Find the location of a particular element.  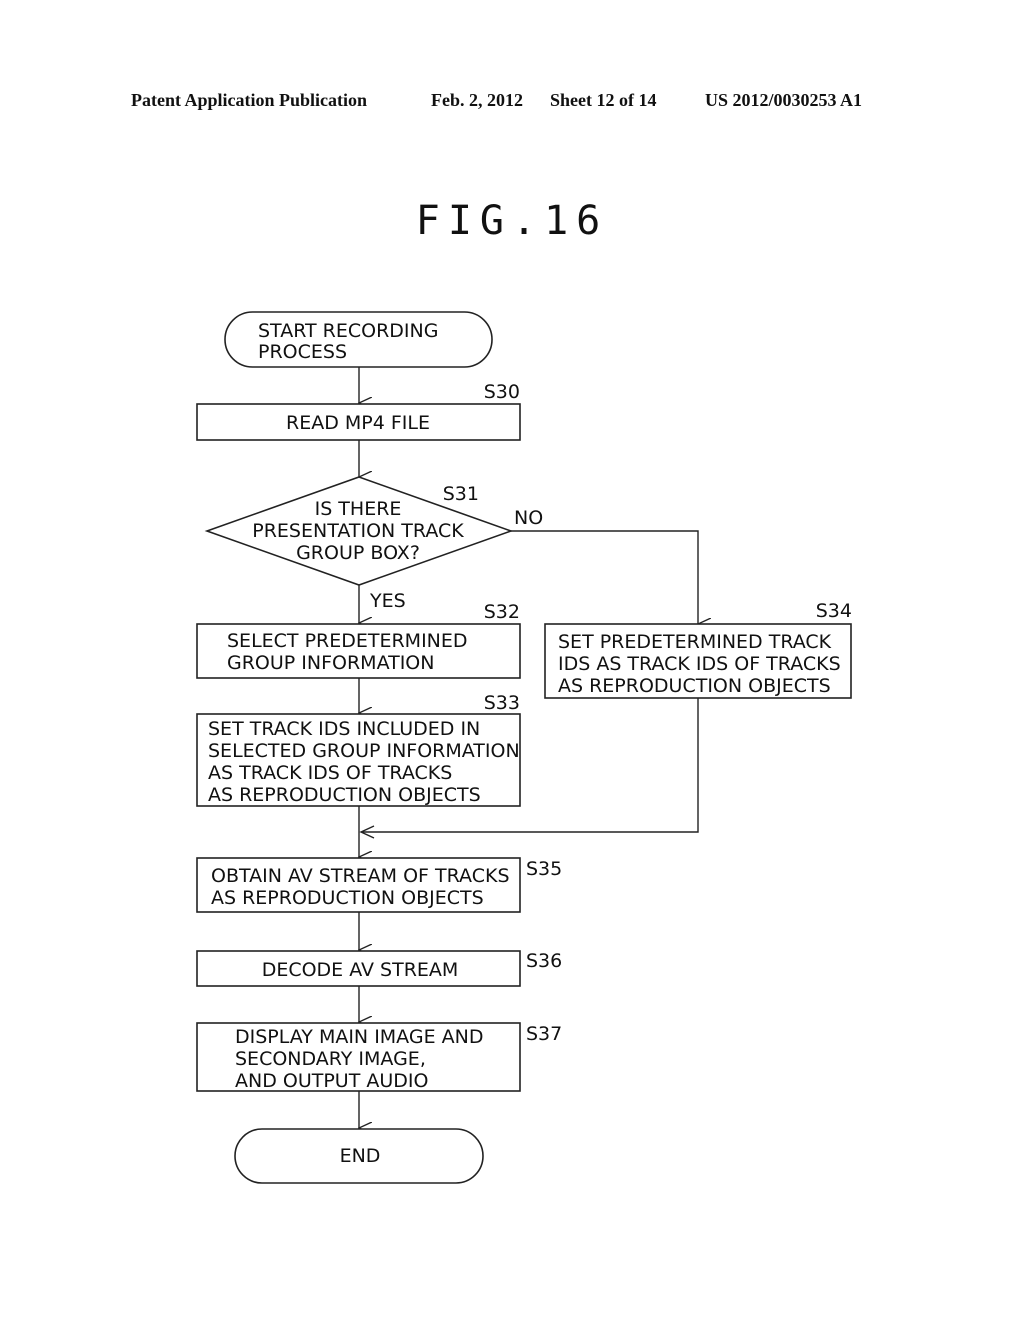

end-terminal: END is located at coordinates (359, 1156).